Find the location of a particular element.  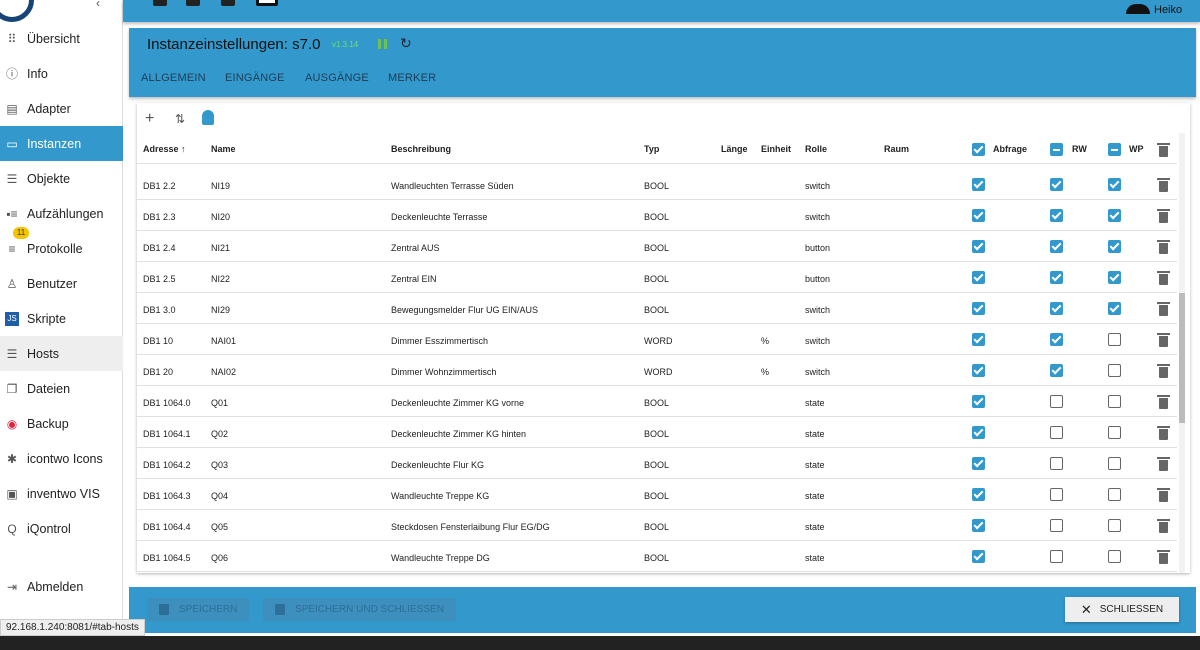

poll-all-checkbox is located at coordinates (978, 149).